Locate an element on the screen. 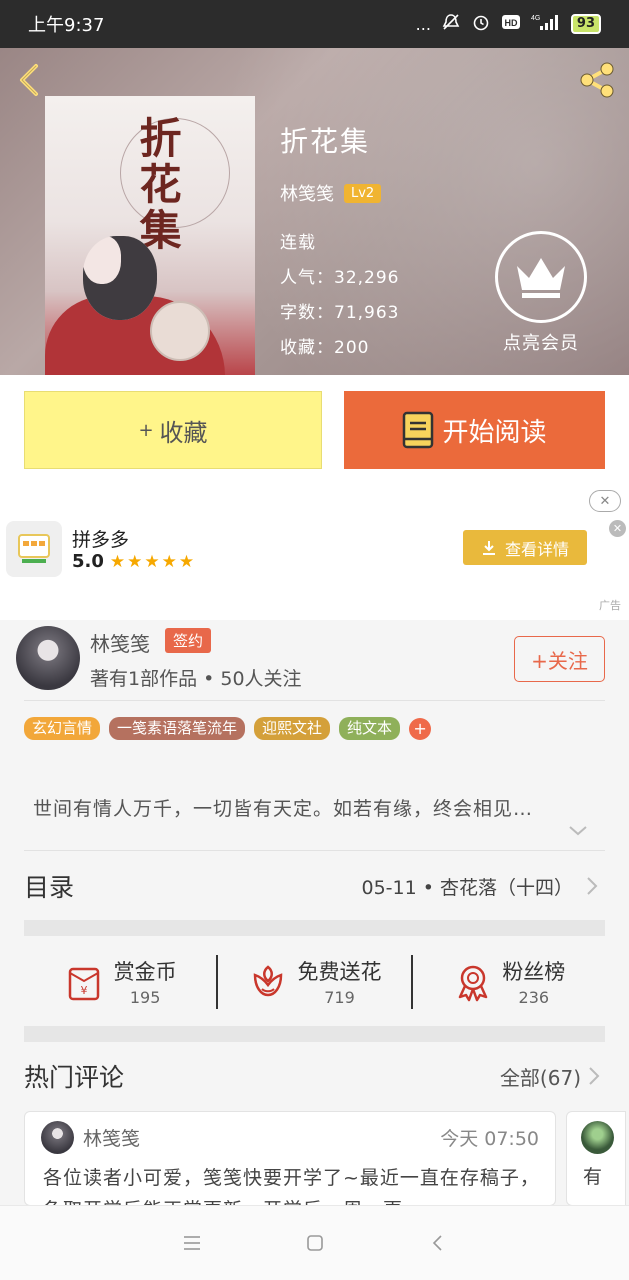 This screenshot has height=1280, width=629. stat-value: 719 is located at coordinates (339, 997).